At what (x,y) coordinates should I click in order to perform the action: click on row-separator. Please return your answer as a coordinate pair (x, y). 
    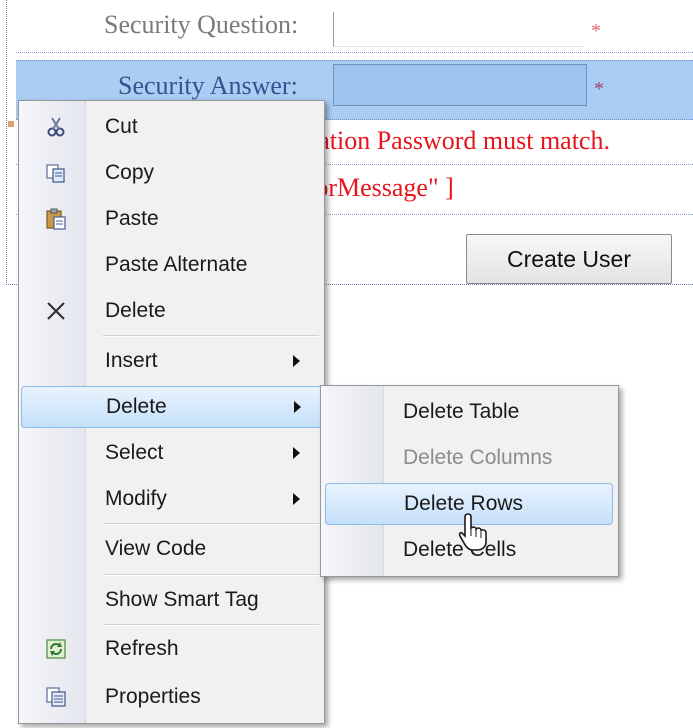
    Looking at the image, I should click on (354, 52).